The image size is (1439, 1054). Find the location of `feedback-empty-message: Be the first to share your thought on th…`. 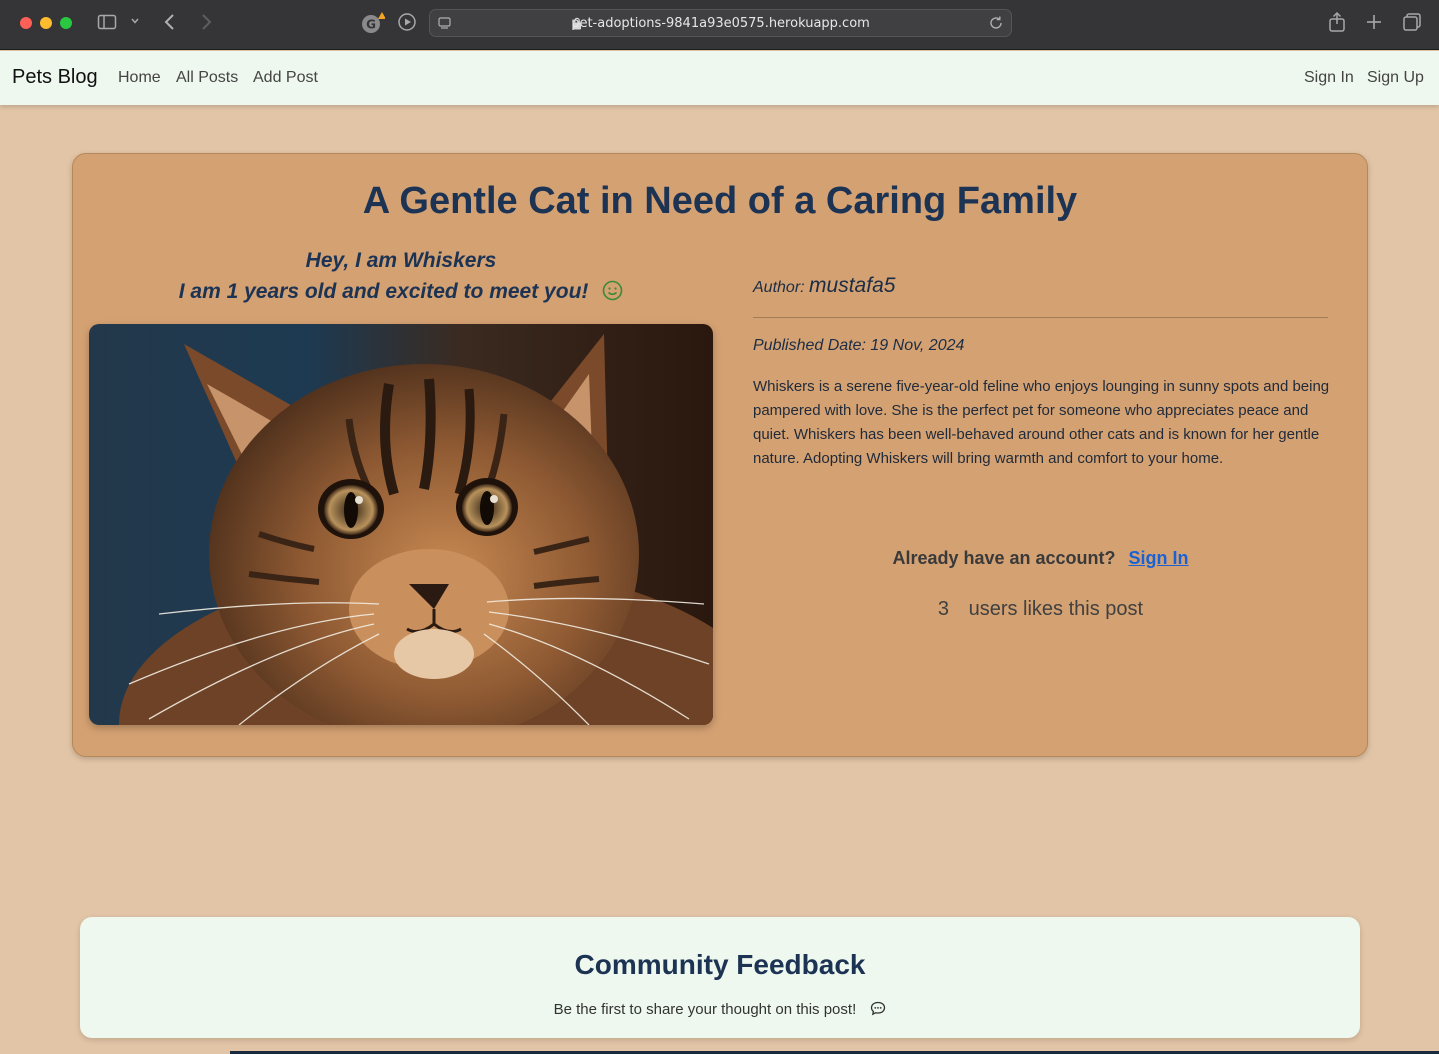

feedback-empty-message: Be the first to share your thought on th… is located at coordinates (720, 1010).